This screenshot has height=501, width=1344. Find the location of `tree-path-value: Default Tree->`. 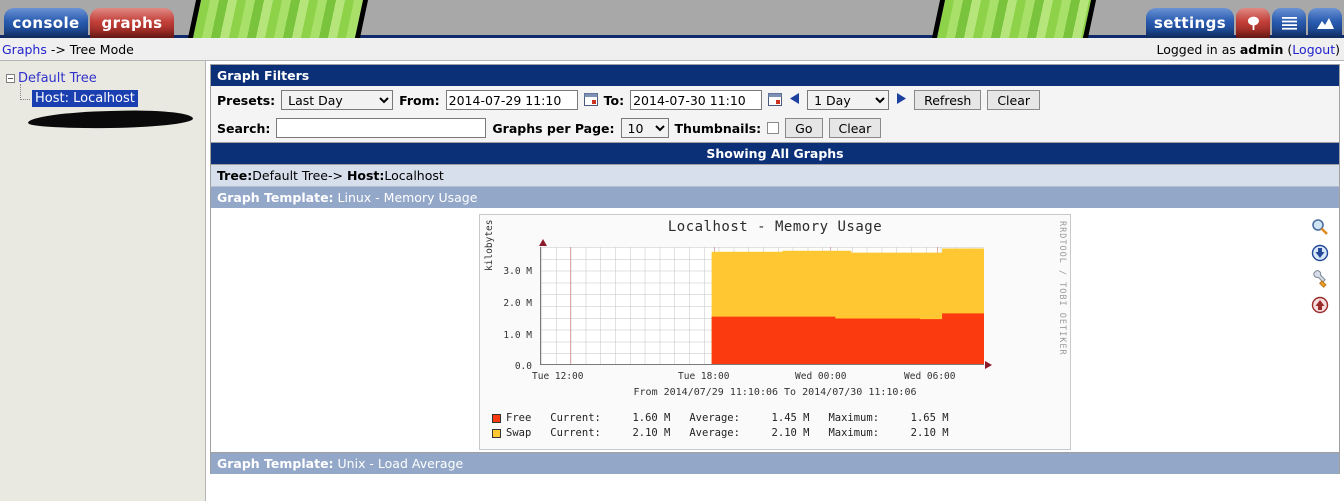

tree-path-value: Default Tree-> is located at coordinates (299, 175).